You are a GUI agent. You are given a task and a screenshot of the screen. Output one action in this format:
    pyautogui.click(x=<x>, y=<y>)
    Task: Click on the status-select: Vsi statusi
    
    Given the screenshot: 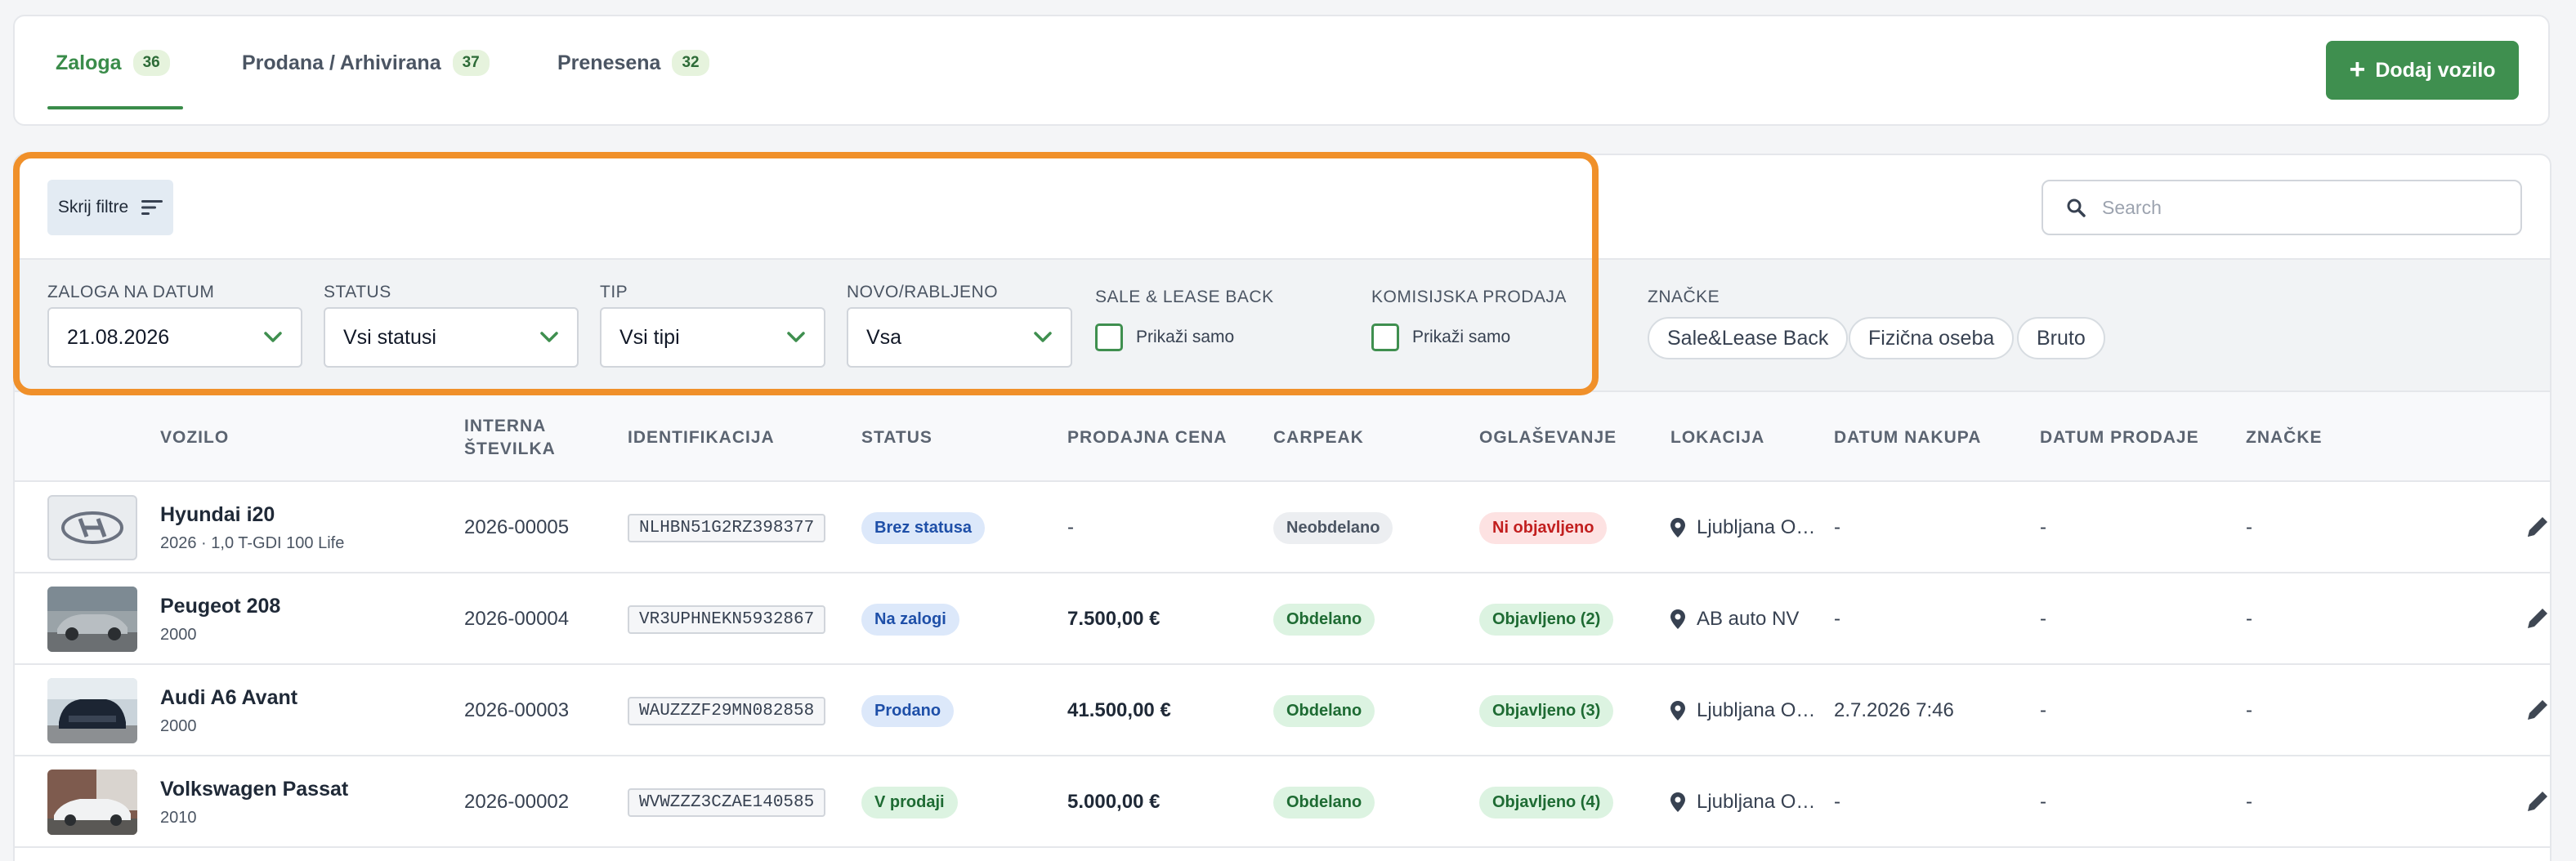 What is the action you would take?
    pyautogui.click(x=451, y=337)
    